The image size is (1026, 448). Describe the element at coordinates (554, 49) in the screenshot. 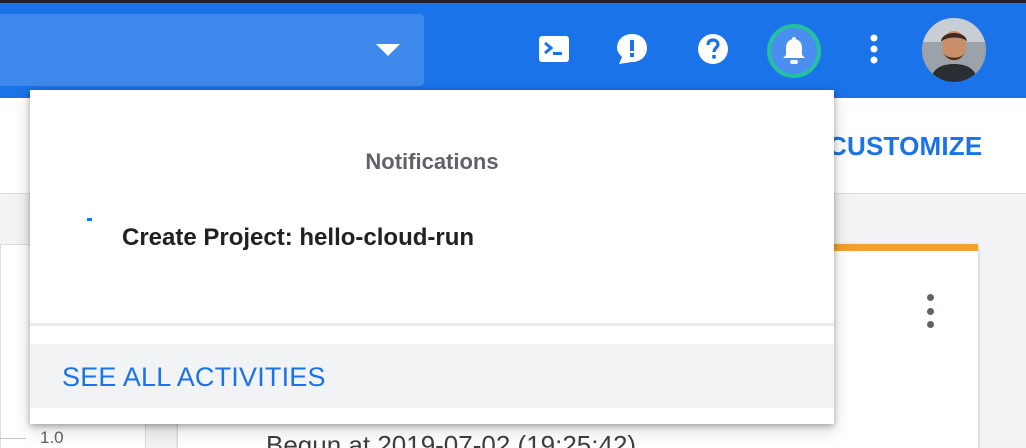

I see `cloud-shell-icon` at that location.